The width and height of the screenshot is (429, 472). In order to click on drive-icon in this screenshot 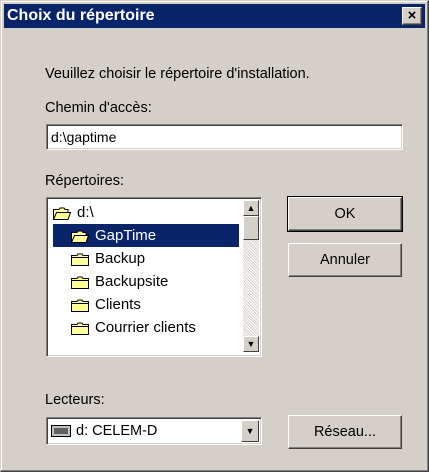, I will do `click(61, 431)`.